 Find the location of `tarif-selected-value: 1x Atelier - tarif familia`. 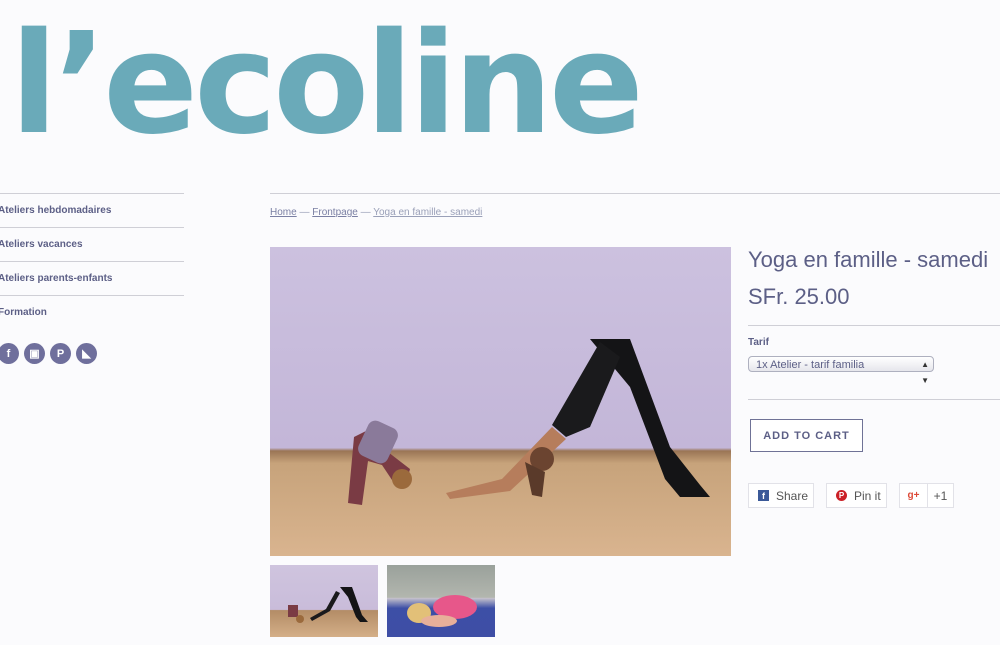

tarif-selected-value: 1x Atelier - tarif familia is located at coordinates (810, 365).